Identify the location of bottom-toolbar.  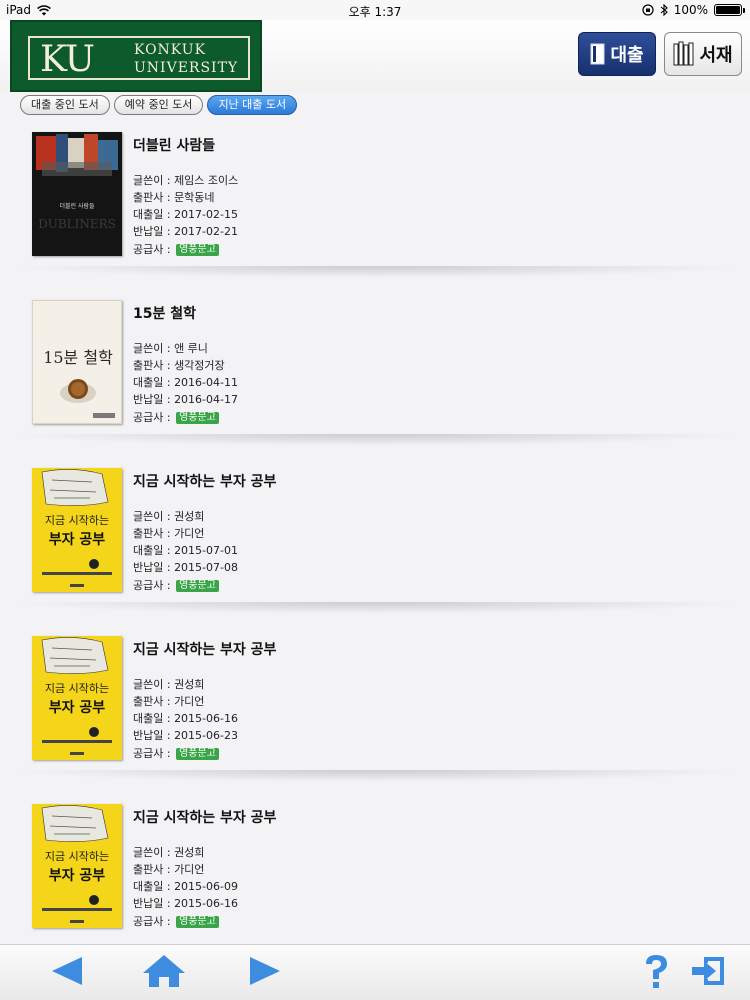
(375, 972).